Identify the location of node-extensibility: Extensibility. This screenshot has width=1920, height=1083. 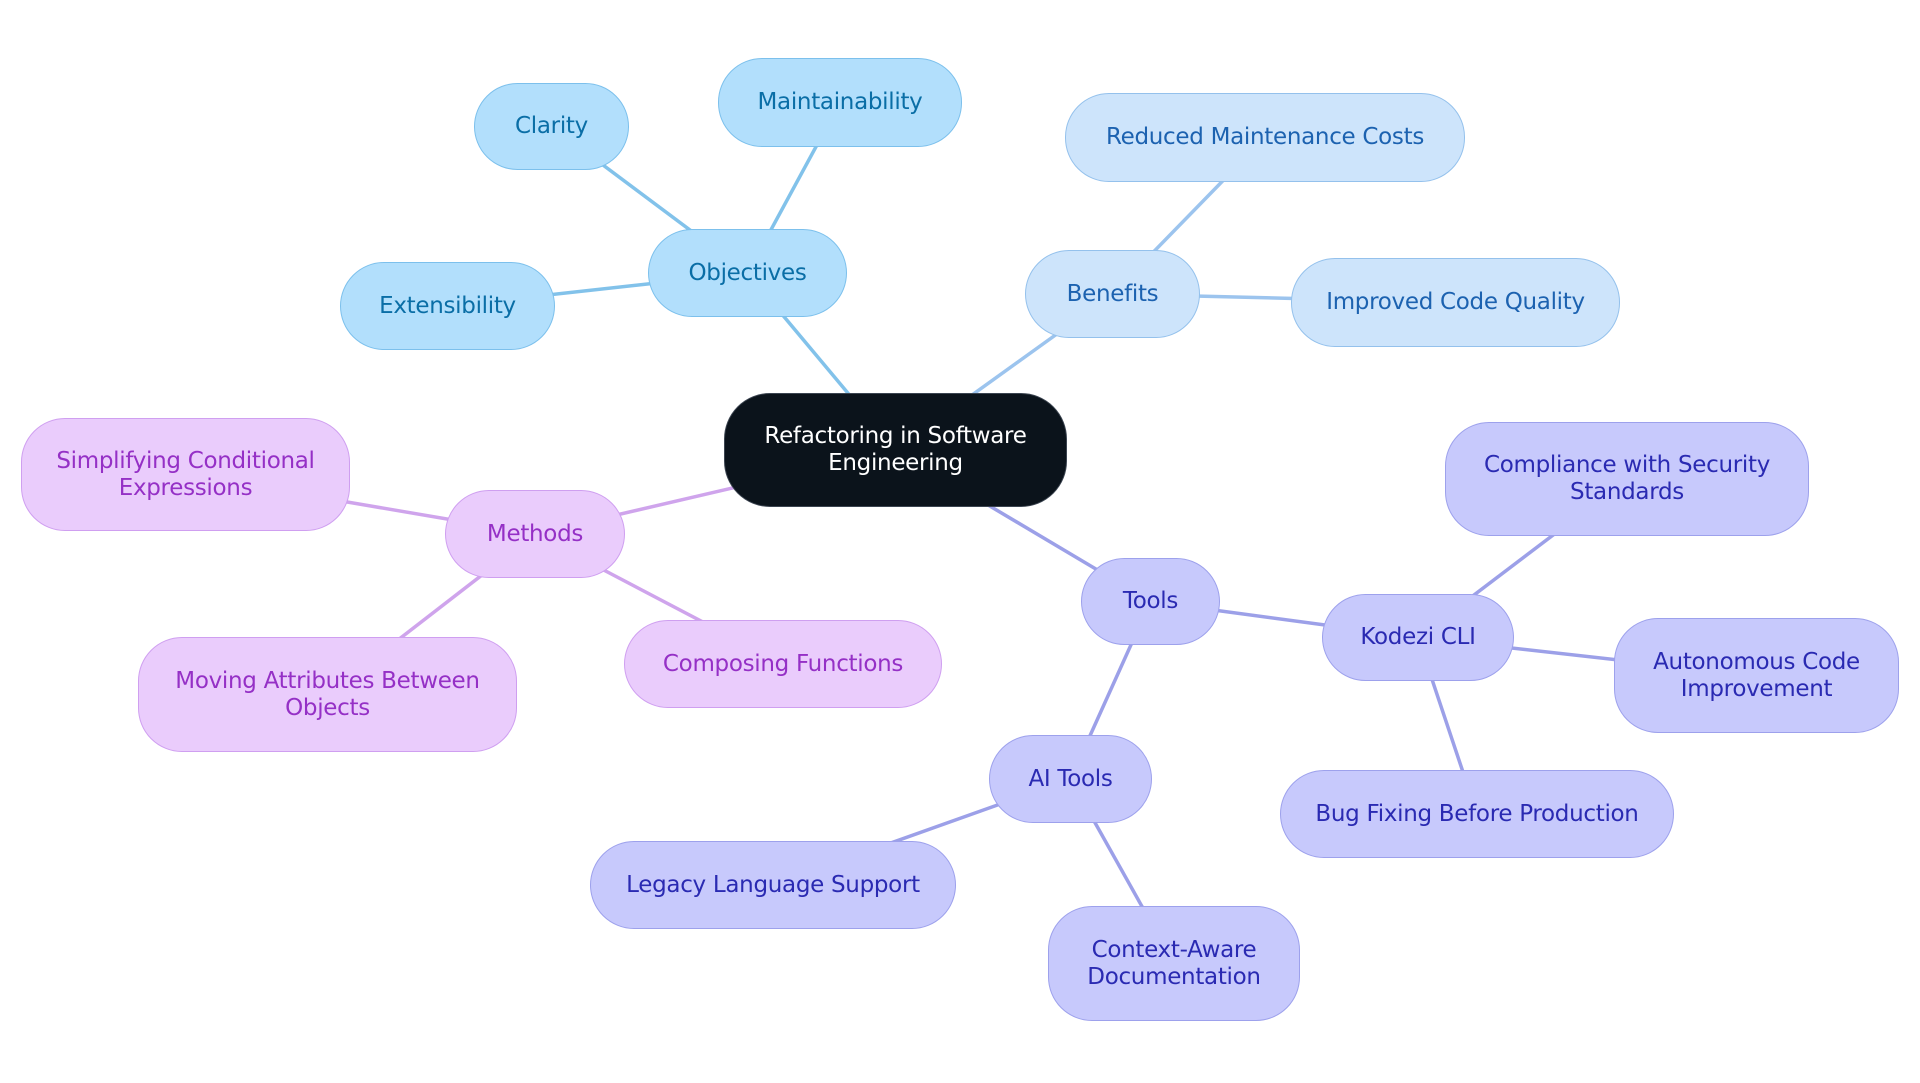
(447, 306).